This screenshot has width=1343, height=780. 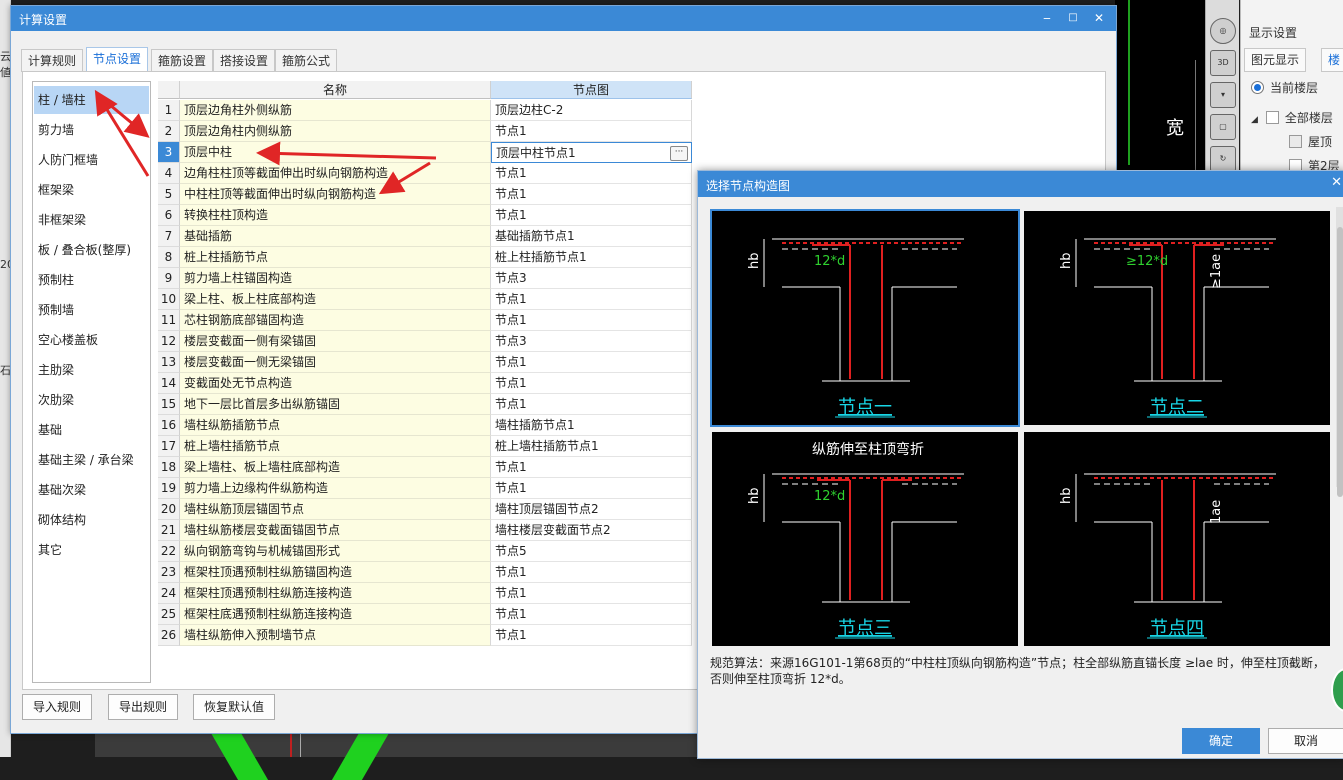 What do you see at coordinates (169, 509) in the screenshot?
I see `row-number: 20` at bounding box center [169, 509].